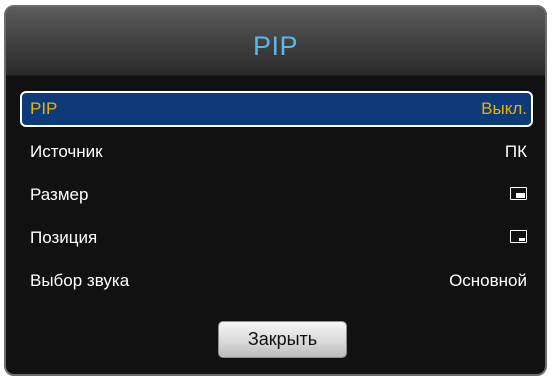 Image resolution: width=553 pixels, height=384 pixels. What do you see at coordinates (66, 151) in the screenshot?
I see `menu-item-label: Источник` at bounding box center [66, 151].